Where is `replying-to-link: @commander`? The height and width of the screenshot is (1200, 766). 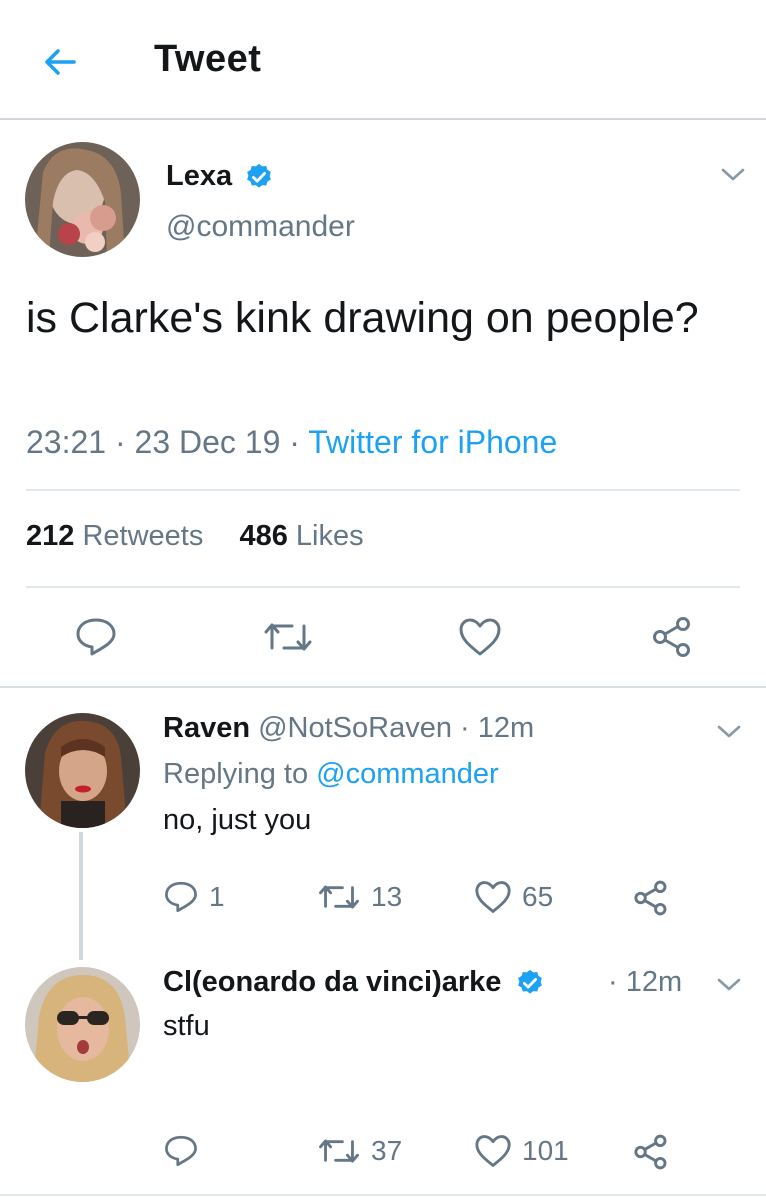 replying-to-link: @commander is located at coordinates (407, 774).